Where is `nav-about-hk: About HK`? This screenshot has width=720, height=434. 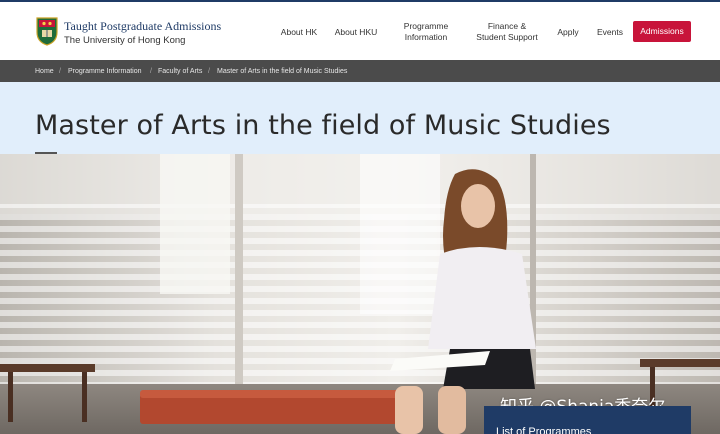 nav-about-hk: About HK is located at coordinates (299, 32).